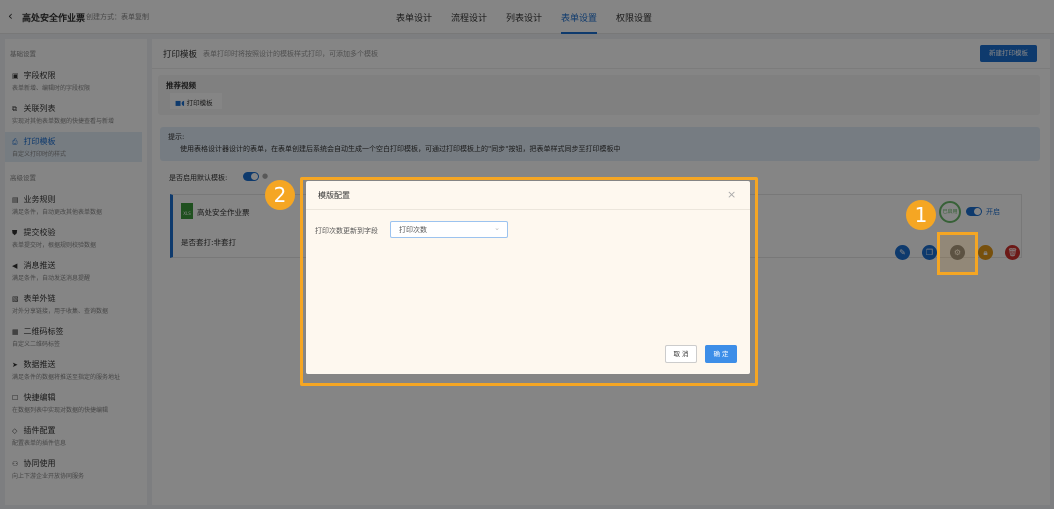 The height and width of the screenshot is (509, 1054). I want to click on modal-title: 模版配置, so click(334, 195).